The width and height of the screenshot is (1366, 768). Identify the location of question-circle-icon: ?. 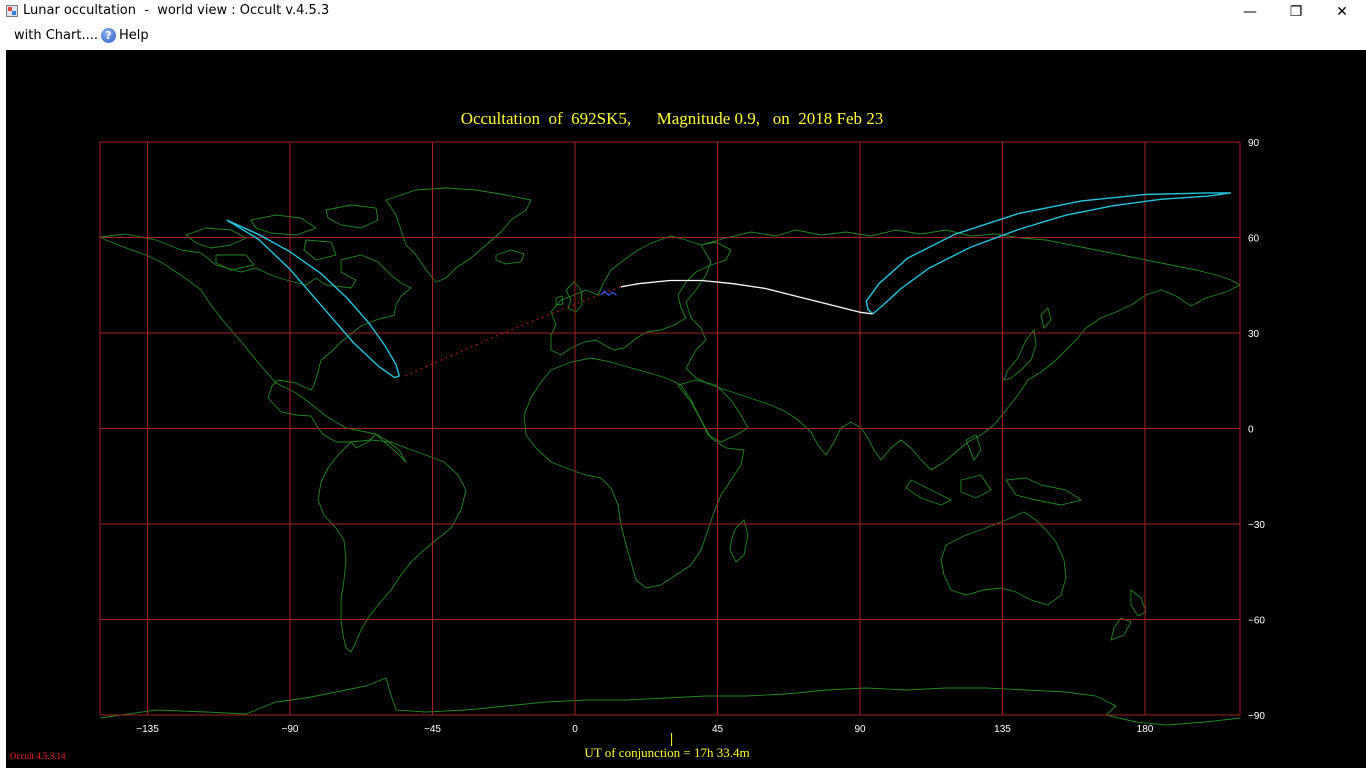
(108, 35).